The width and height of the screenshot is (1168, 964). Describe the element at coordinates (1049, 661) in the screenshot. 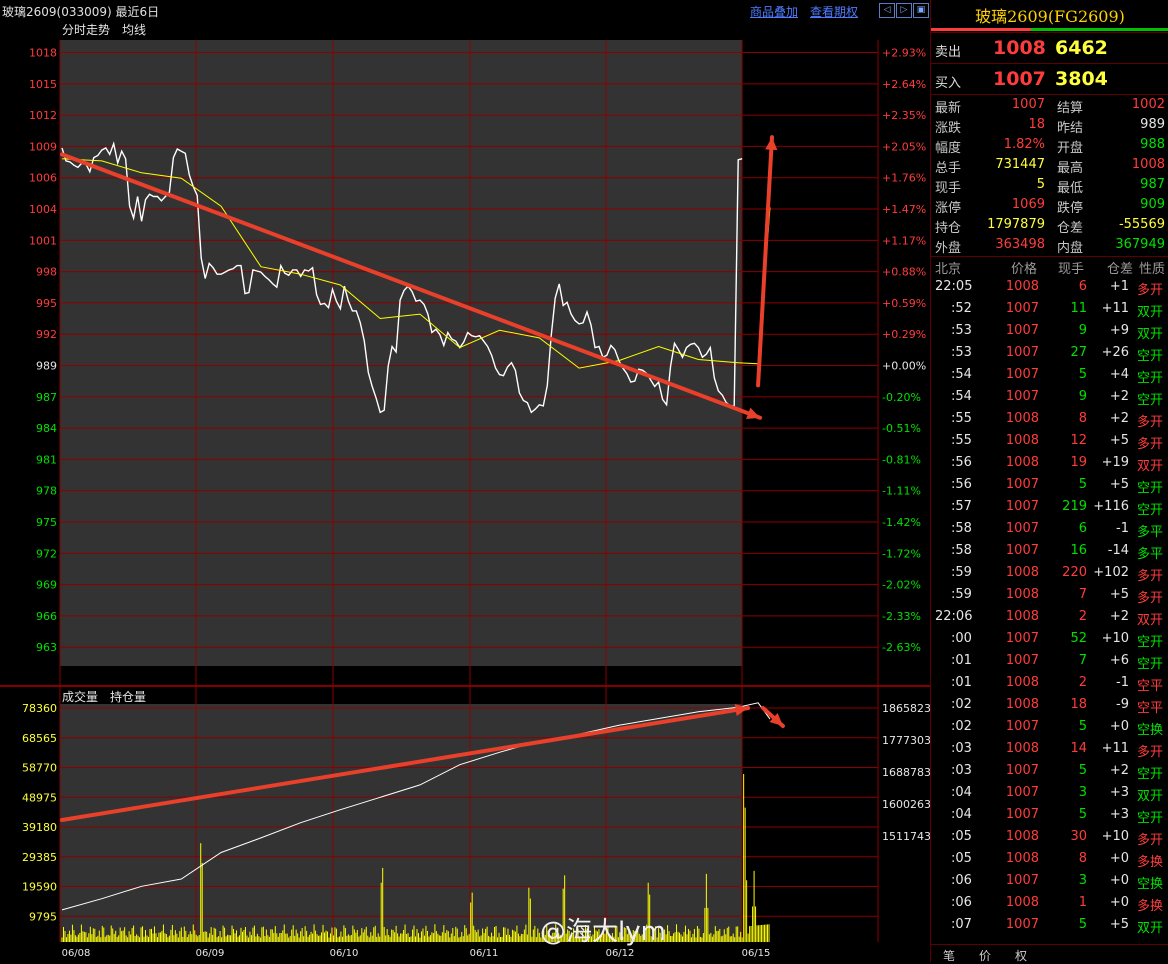

I see `tick-row: :01 1007 7 +6 空开` at that location.